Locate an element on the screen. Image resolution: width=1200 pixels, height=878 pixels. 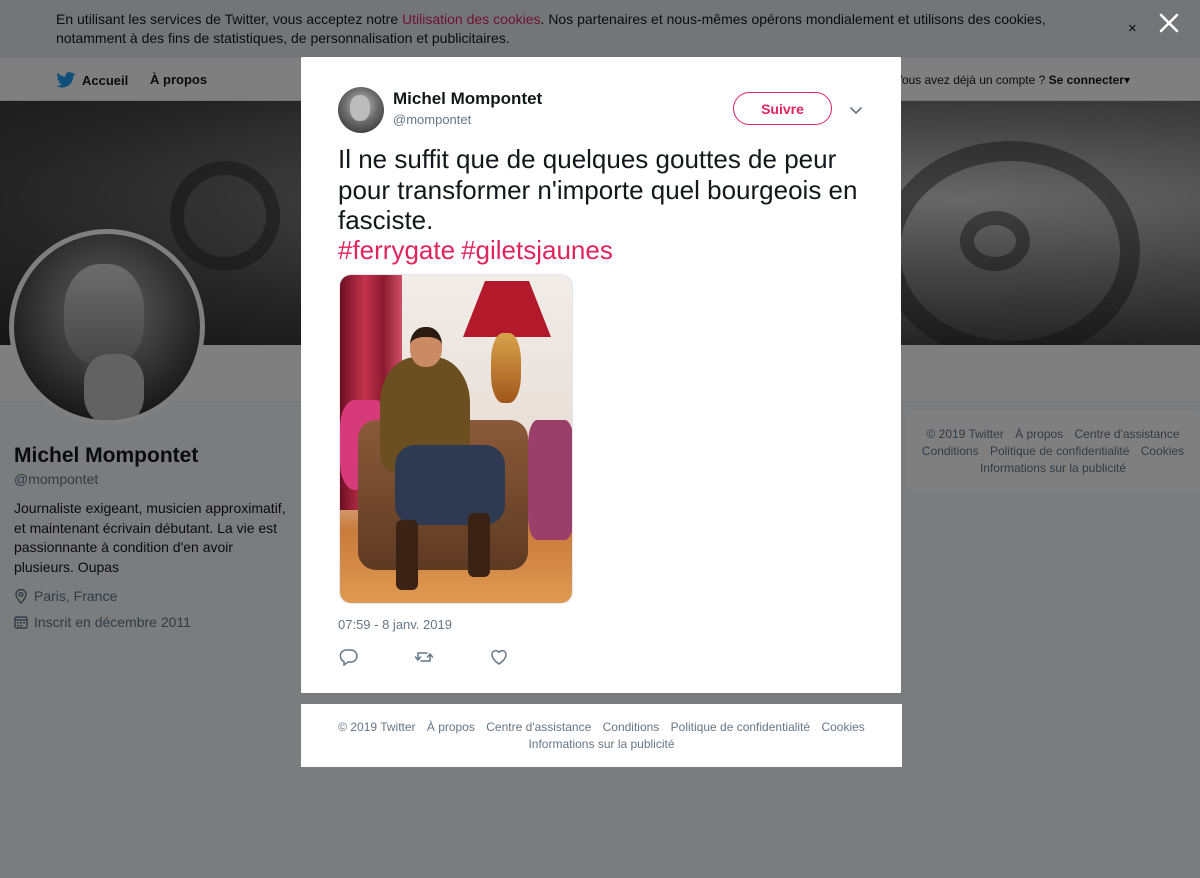
follow-button: Suivre is located at coordinates (782, 108).